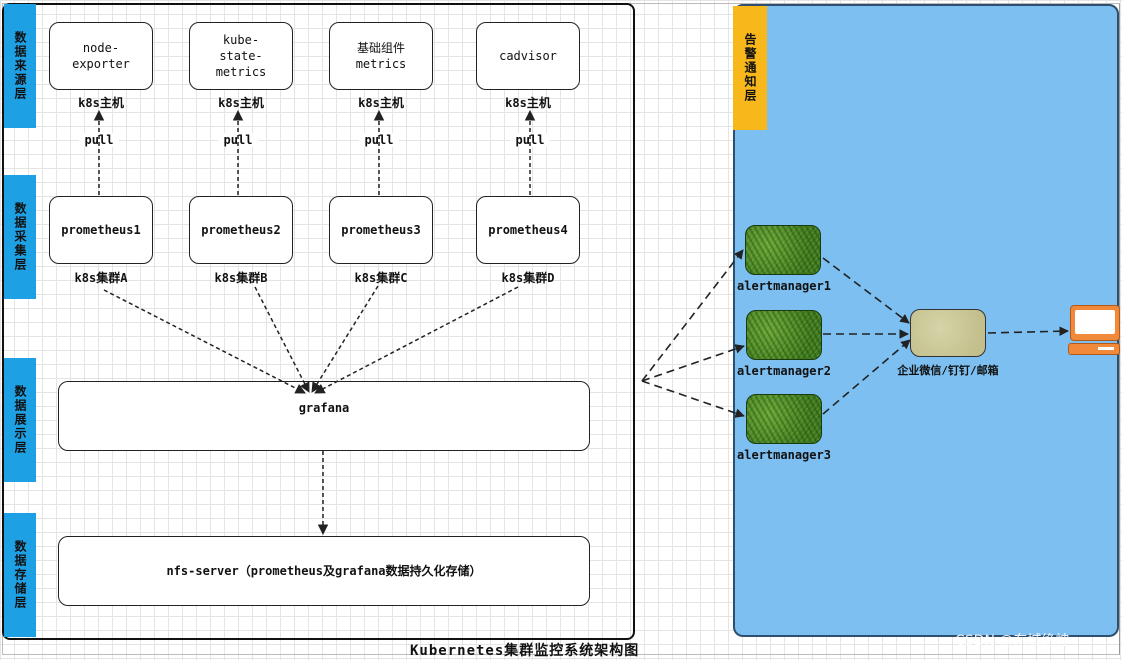 This screenshot has height=660, width=1122. Describe the element at coordinates (525, 651) in the screenshot. I see `diagram-title: Kubernetes集群监控系统架构图` at that location.